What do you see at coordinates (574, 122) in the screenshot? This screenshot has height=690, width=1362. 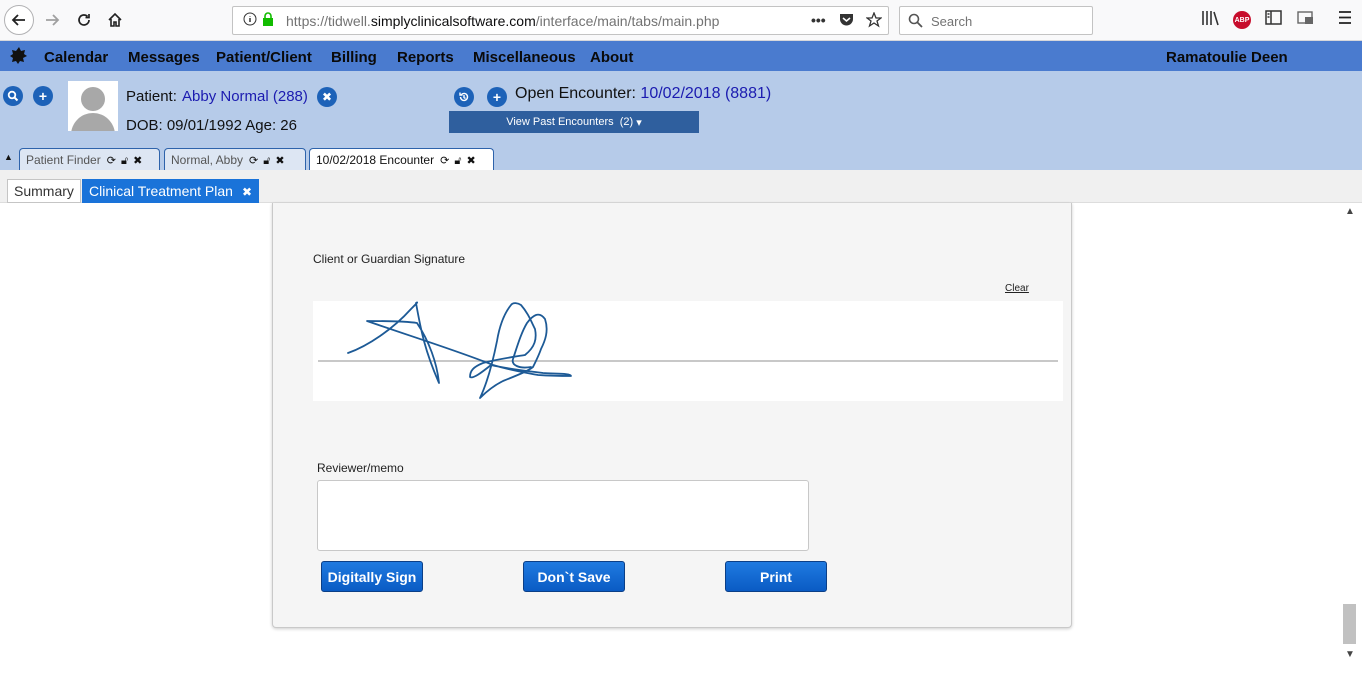 I see `view-past-encounters-button: View Past Encounters (2) ▾` at bounding box center [574, 122].